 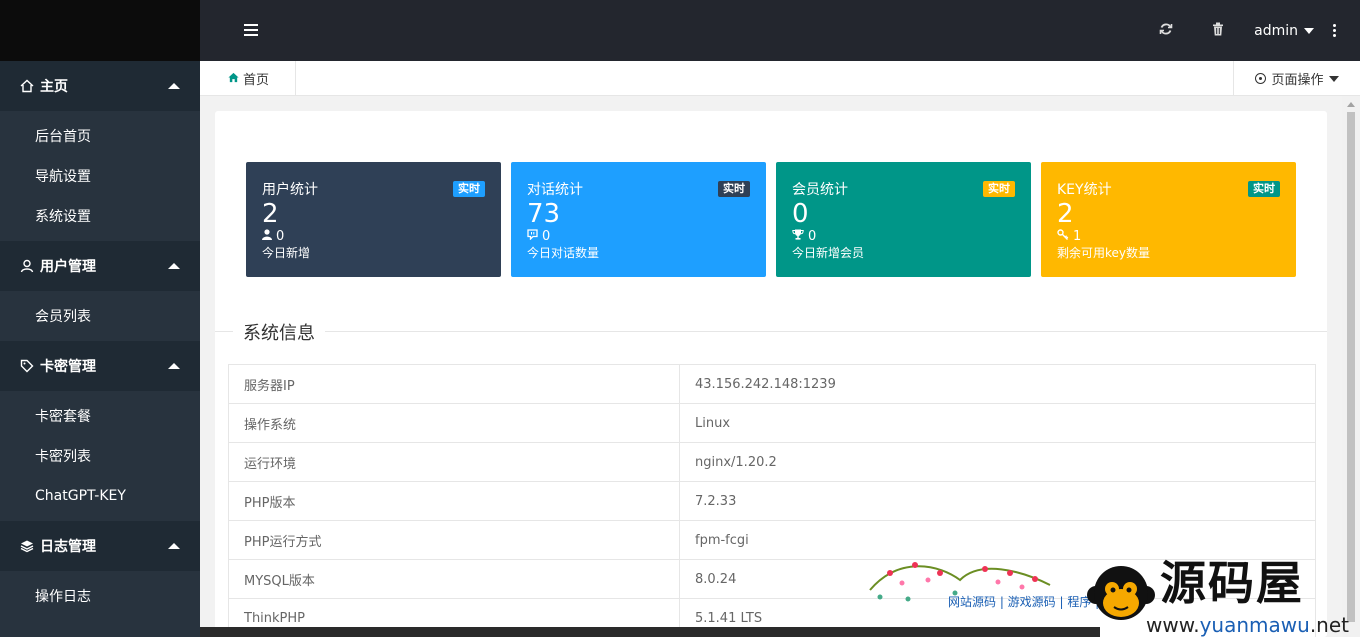 I want to click on top-header: admin, so click(x=780, y=30).